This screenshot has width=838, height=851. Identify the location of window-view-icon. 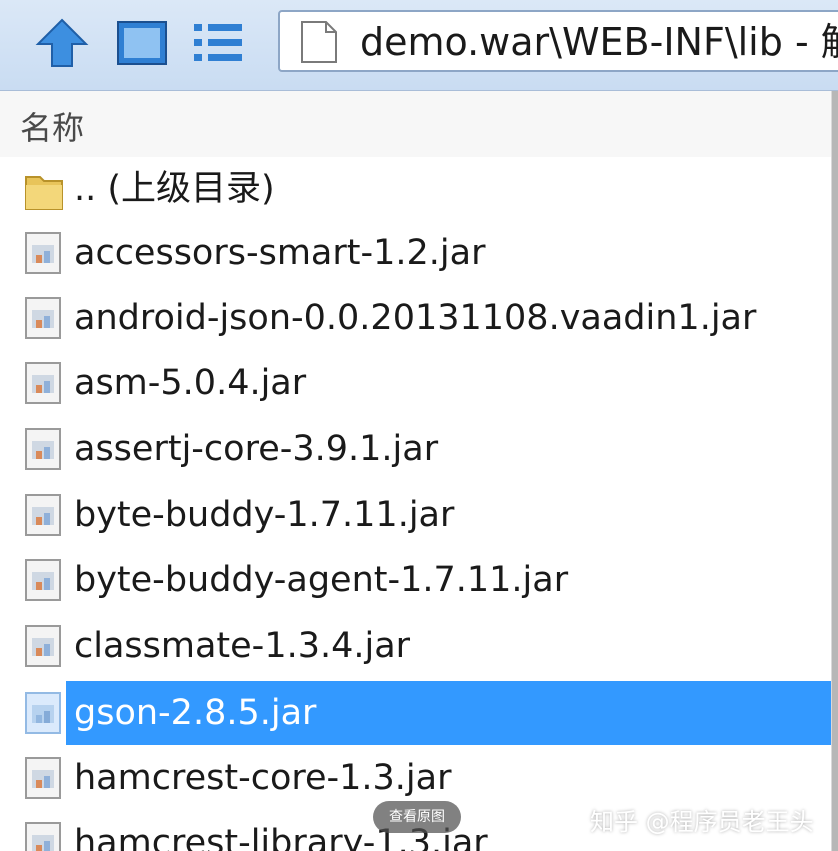
(142, 43).